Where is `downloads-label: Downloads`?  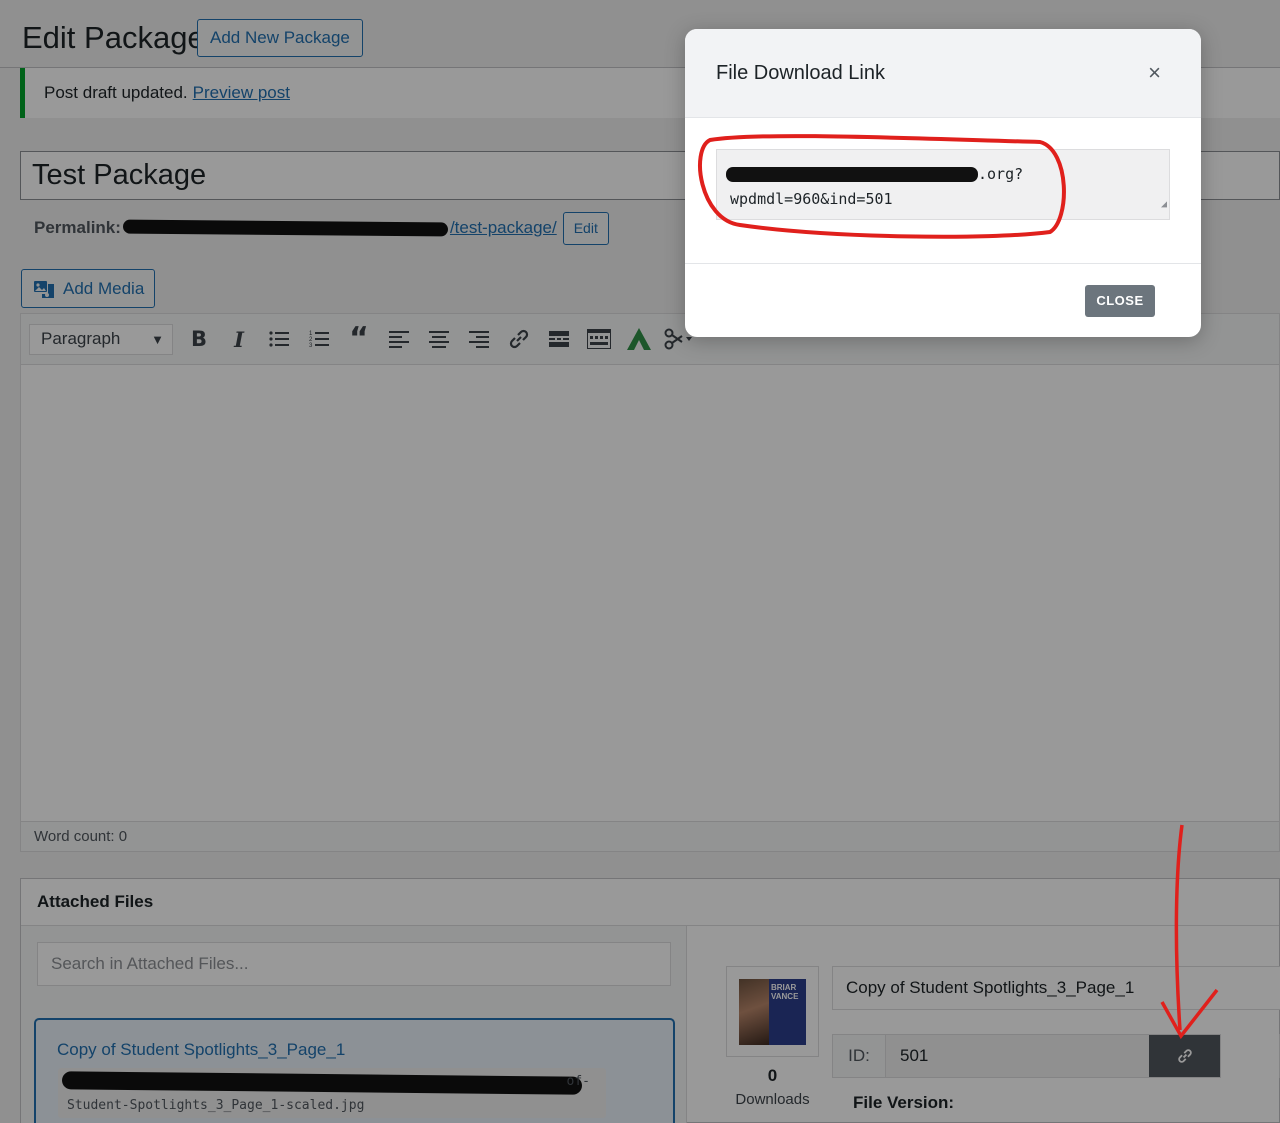
downloads-label: Downloads is located at coordinates (772, 1099).